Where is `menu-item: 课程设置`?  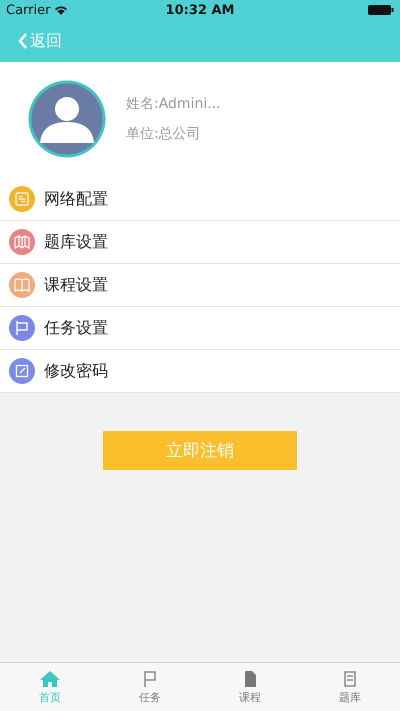 menu-item: 课程设置 is located at coordinates (200, 285).